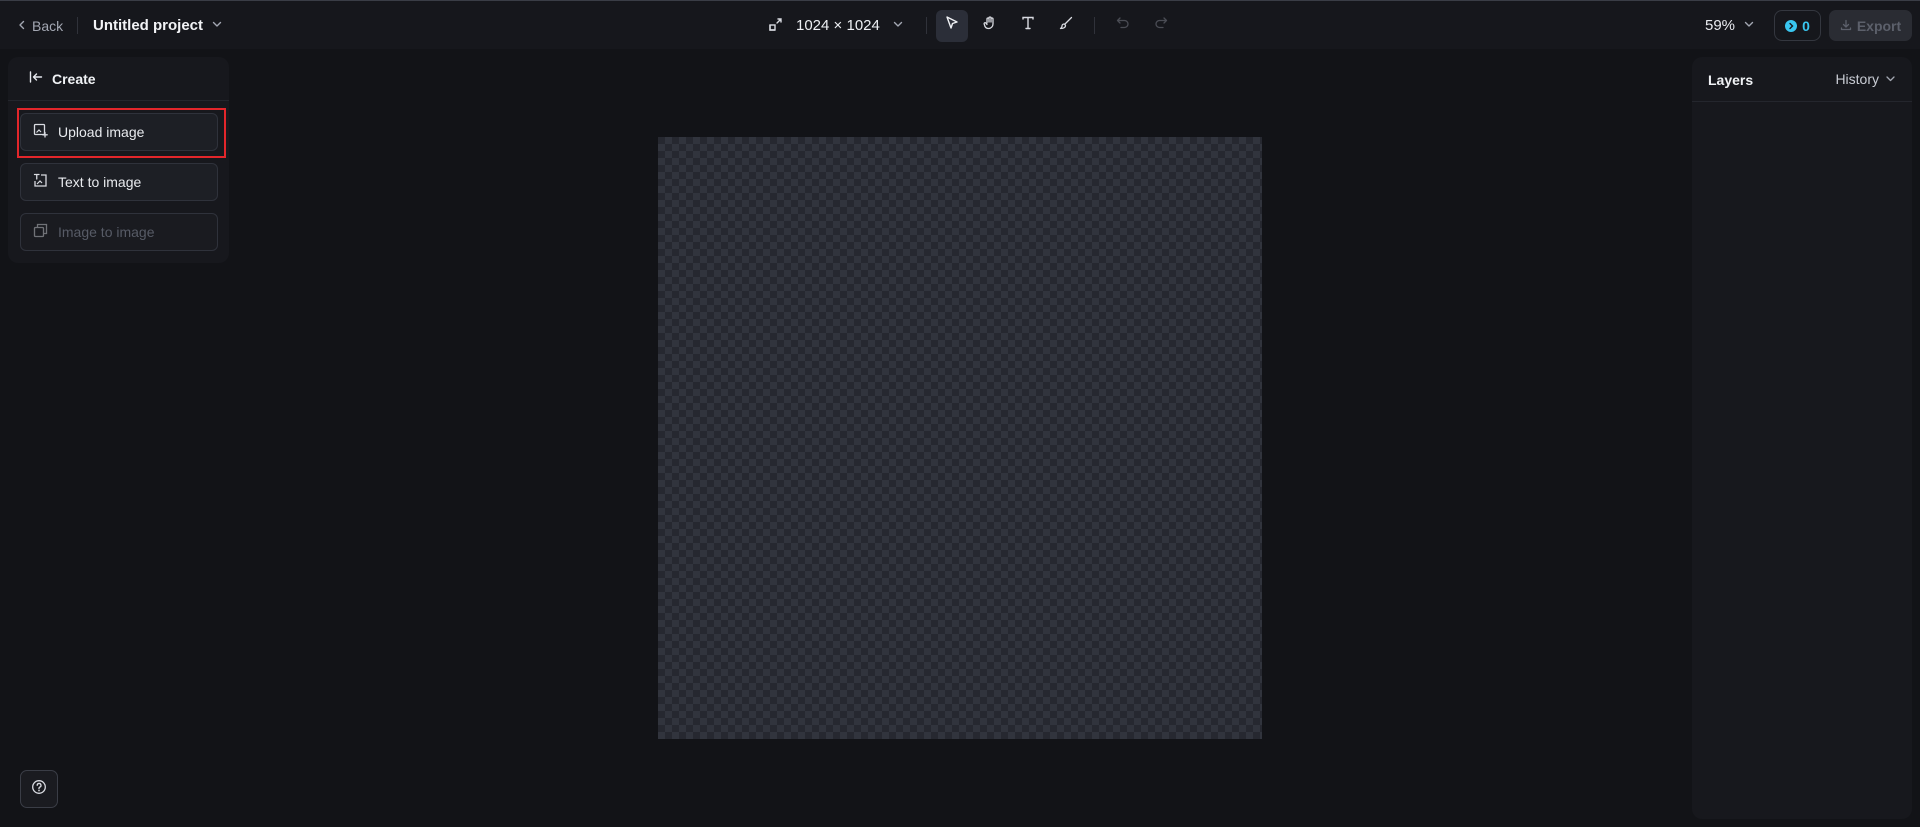 This screenshot has height=827, width=1920. Describe the element at coordinates (776, 26) in the screenshot. I see `resize-icon` at that location.